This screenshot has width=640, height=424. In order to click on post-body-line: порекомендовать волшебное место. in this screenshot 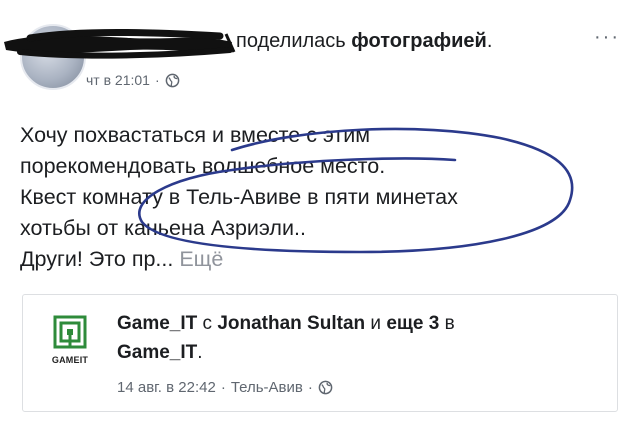, I will do `click(203, 166)`.